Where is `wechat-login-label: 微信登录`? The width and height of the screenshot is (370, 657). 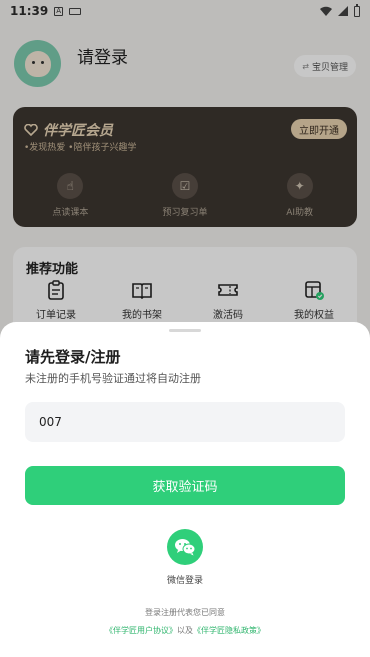
wechat-login-label: 微信登录 is located at coordinates (184, 581).